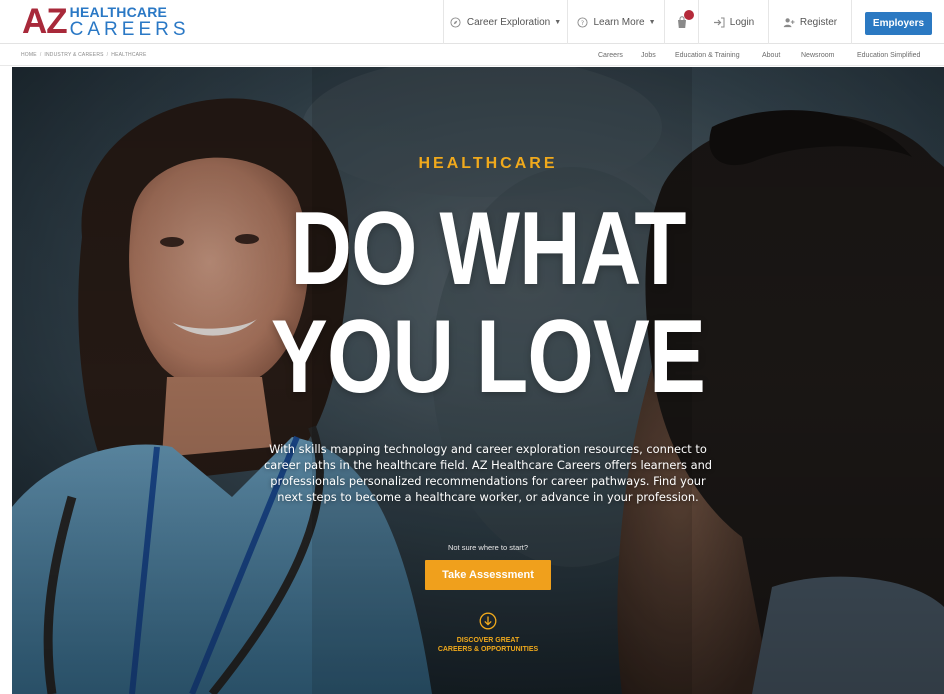  What do you see at coordinates (488, 249) in the screenshot?
I see `hero-title-line-1: DO WHAT` at bounding box center [488, 249].